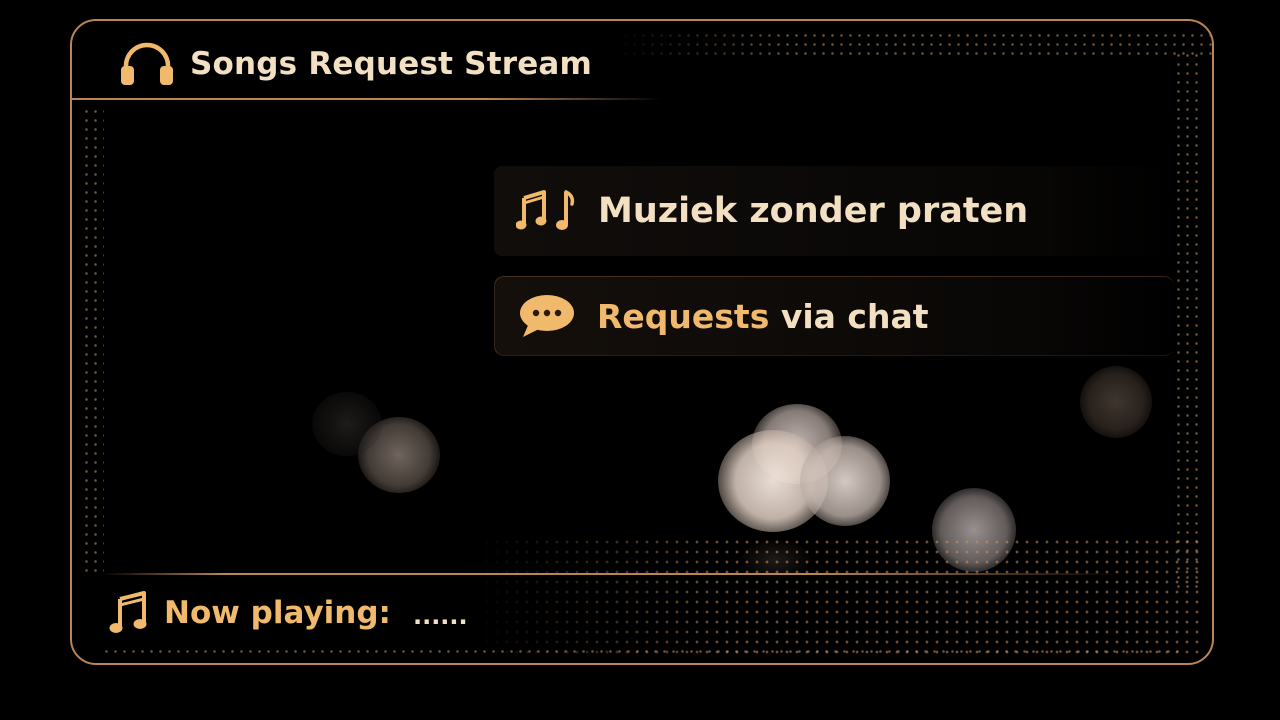 This screenshot has width=1280, height=720. Describe the element at coordinates (813, 211) in the screenshot. I see `no-talk-label: Muziek zonder praten` at that location.